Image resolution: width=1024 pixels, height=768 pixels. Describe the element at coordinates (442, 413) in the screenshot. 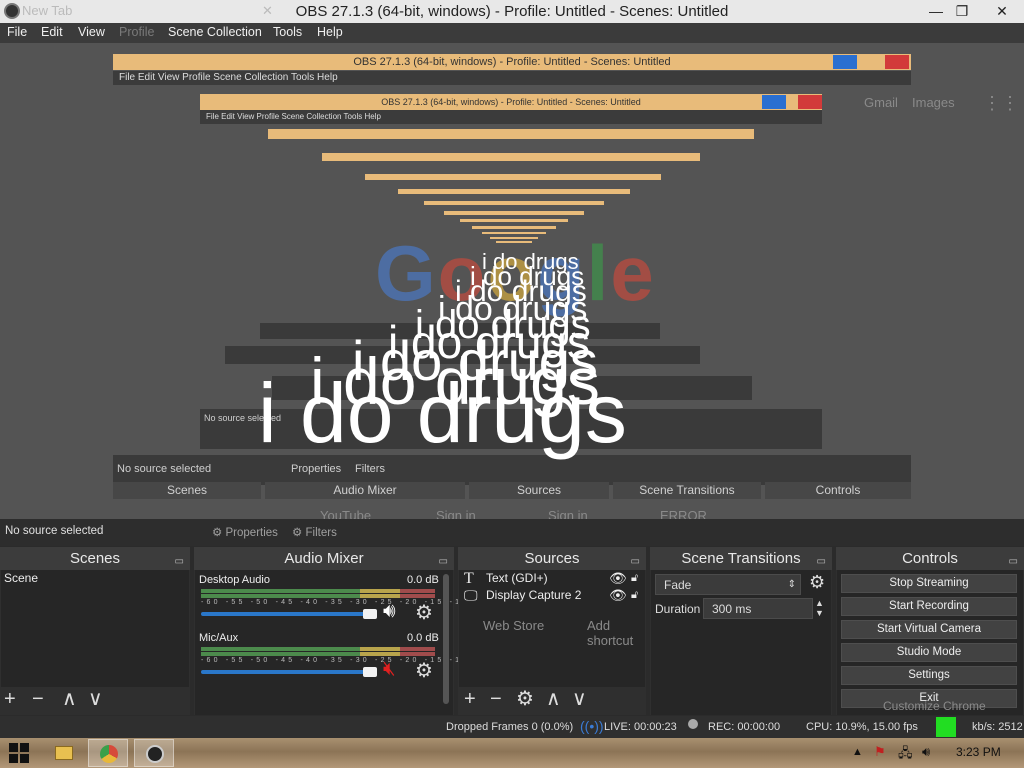

I see `overlay-text-main: i do drugs` at that location.